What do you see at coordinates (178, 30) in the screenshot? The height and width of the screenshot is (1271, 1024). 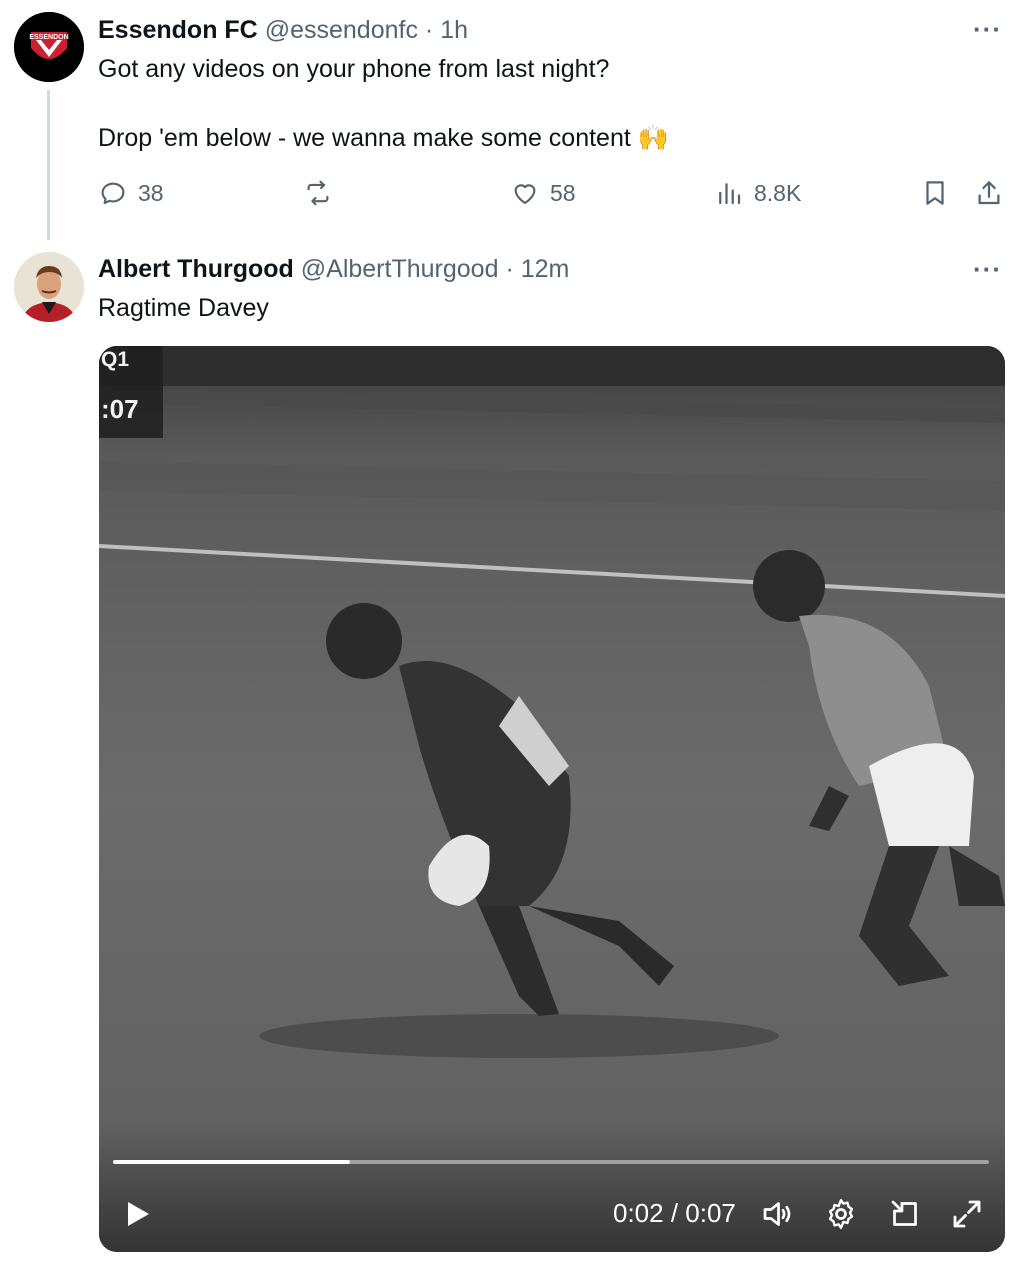 I see `author-name: Essendon FC` at bounding box center [178, 30].